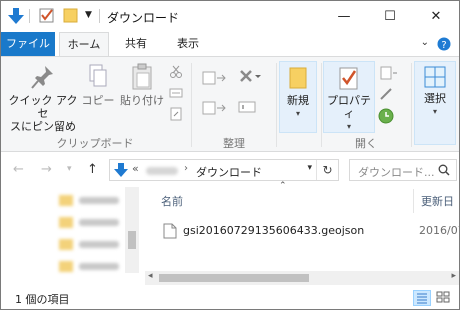 This screenshot has height=310, width=460. I want to click on pin-label: クイック アクセ スにピン留め, so click(43, 113).